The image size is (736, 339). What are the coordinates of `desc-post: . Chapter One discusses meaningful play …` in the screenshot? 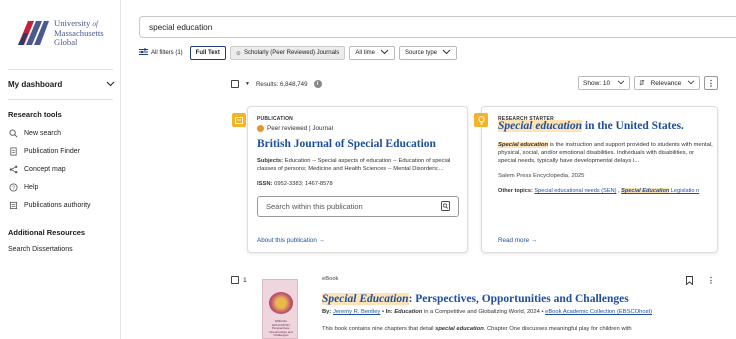 It's located at (557, 329).